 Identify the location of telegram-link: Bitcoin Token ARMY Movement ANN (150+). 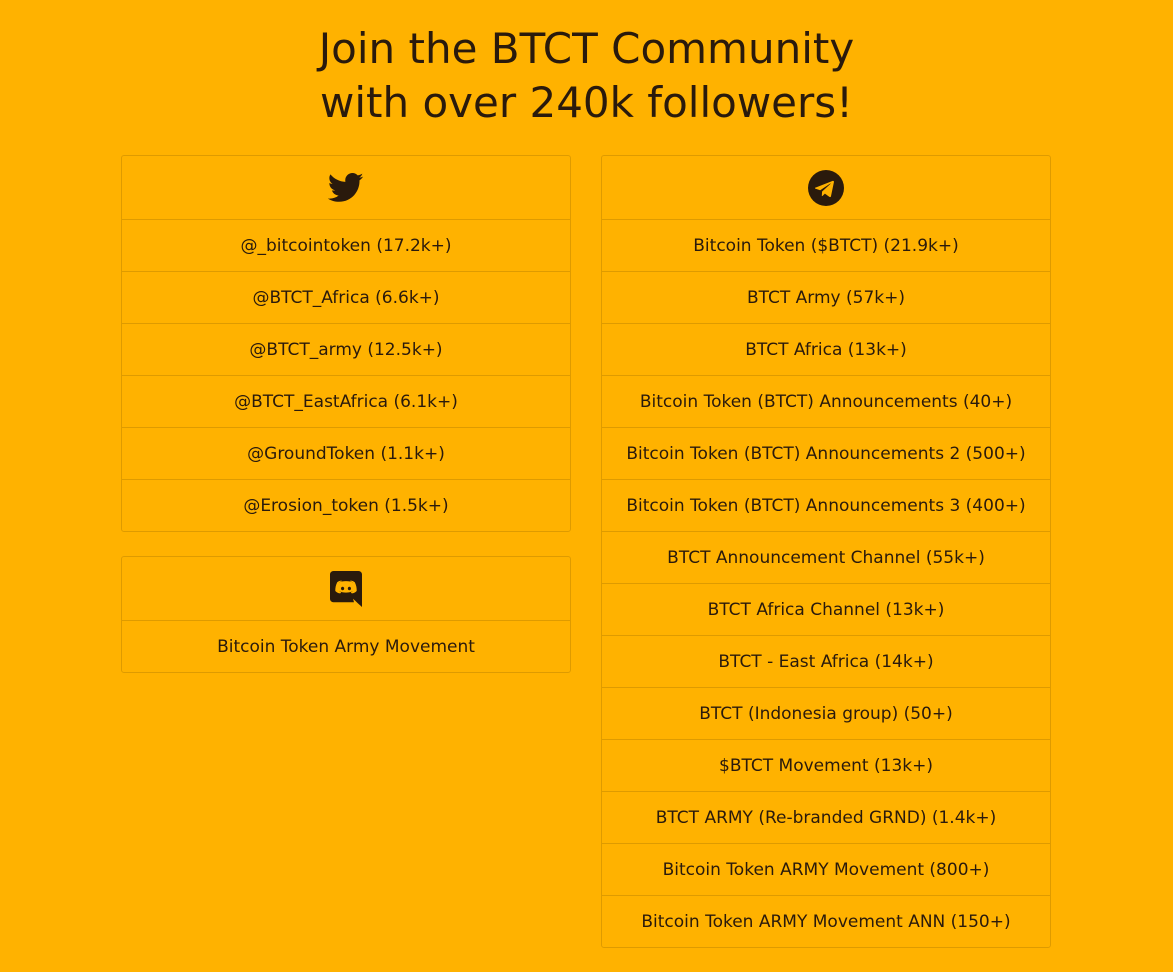
(826, 922).